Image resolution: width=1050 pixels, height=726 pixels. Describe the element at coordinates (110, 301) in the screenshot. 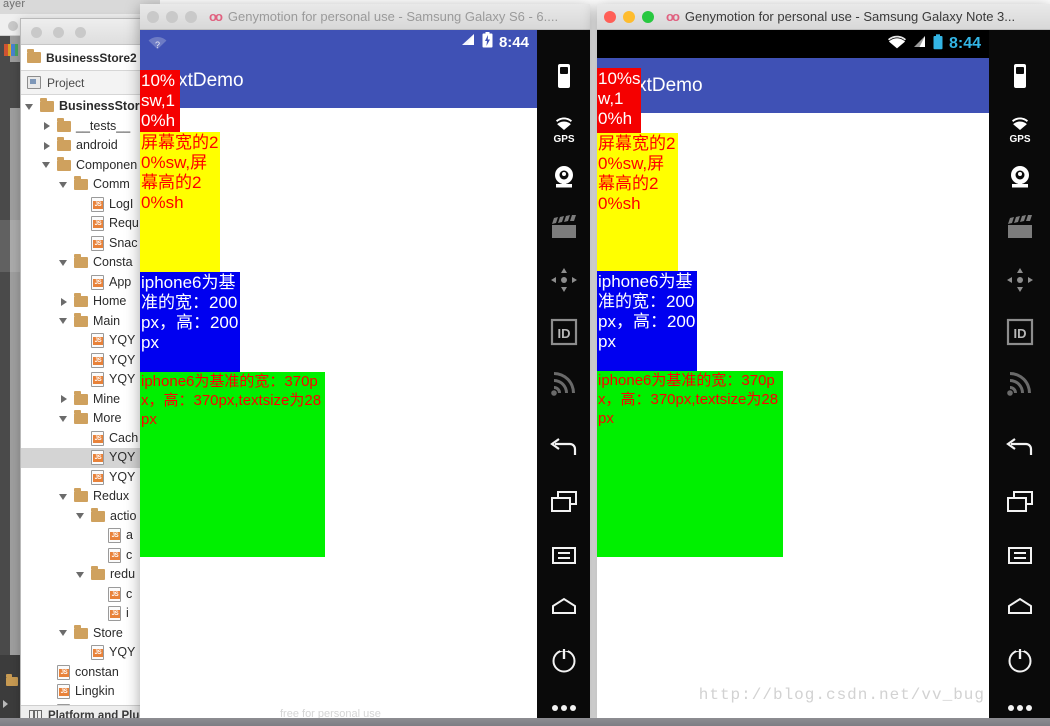

I see `tree-row-label: Home` at that location.